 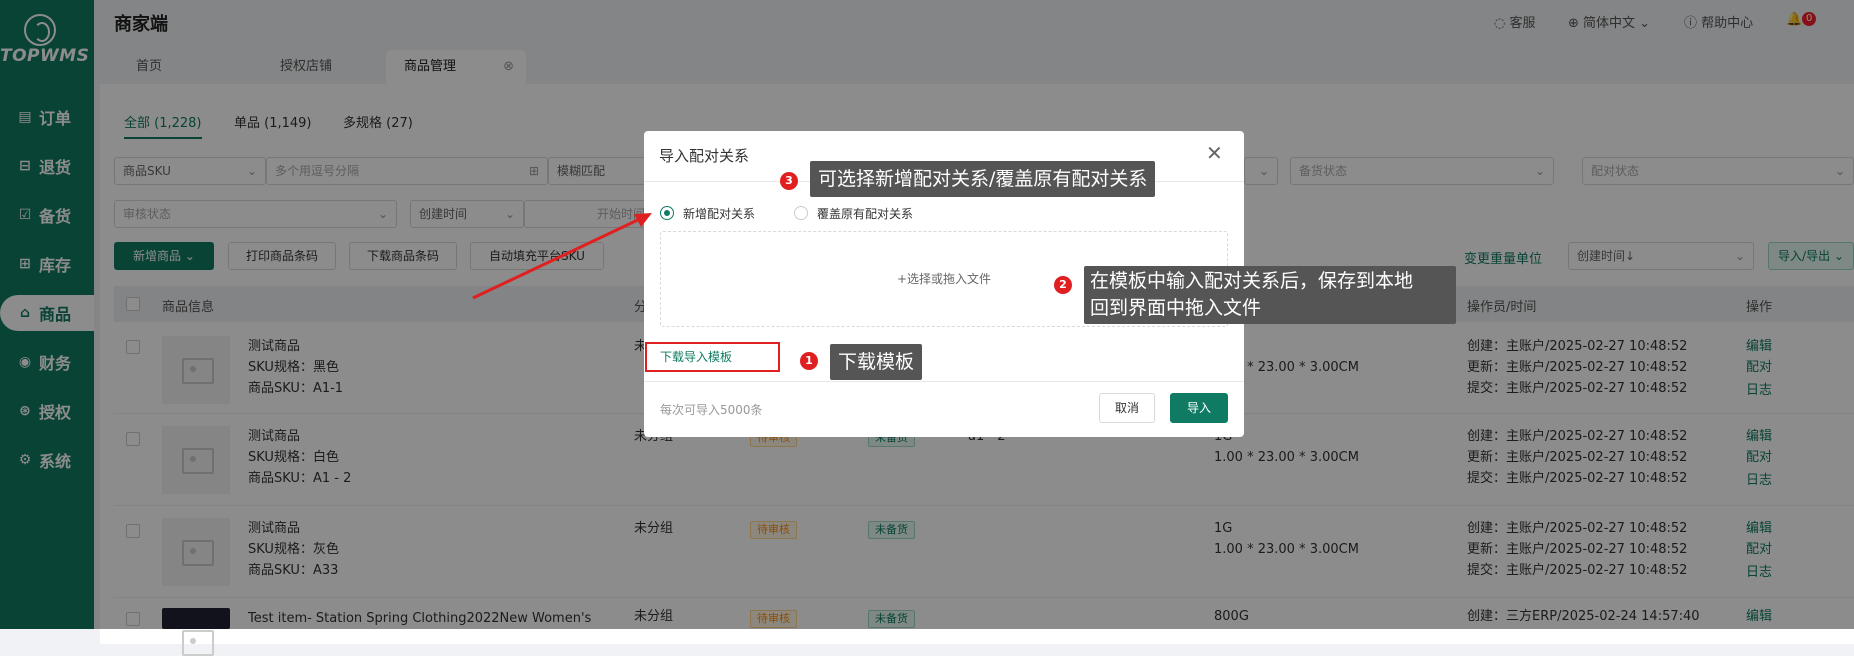 What do you see at coordinates (789, 181) in the screenshot?
I see `step-3-marker: 3` at bounding box center [789, 181].